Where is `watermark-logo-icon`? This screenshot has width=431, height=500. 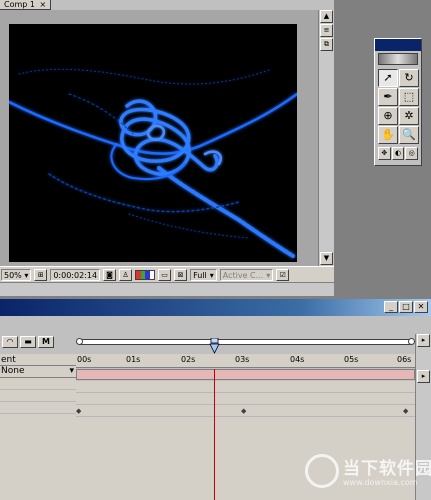
watermark-logo-icon is located at coordinates (322, 471).